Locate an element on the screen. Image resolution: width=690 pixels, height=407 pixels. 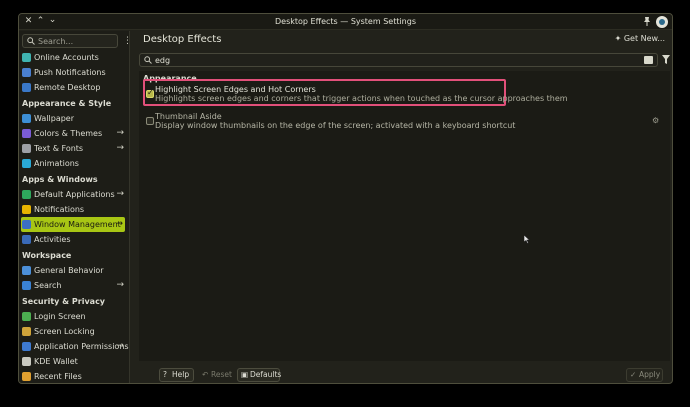
title-bar: ✕ ⌃ ⌄ Desktop Effects — System Settings is located at coordinates (345, 22).